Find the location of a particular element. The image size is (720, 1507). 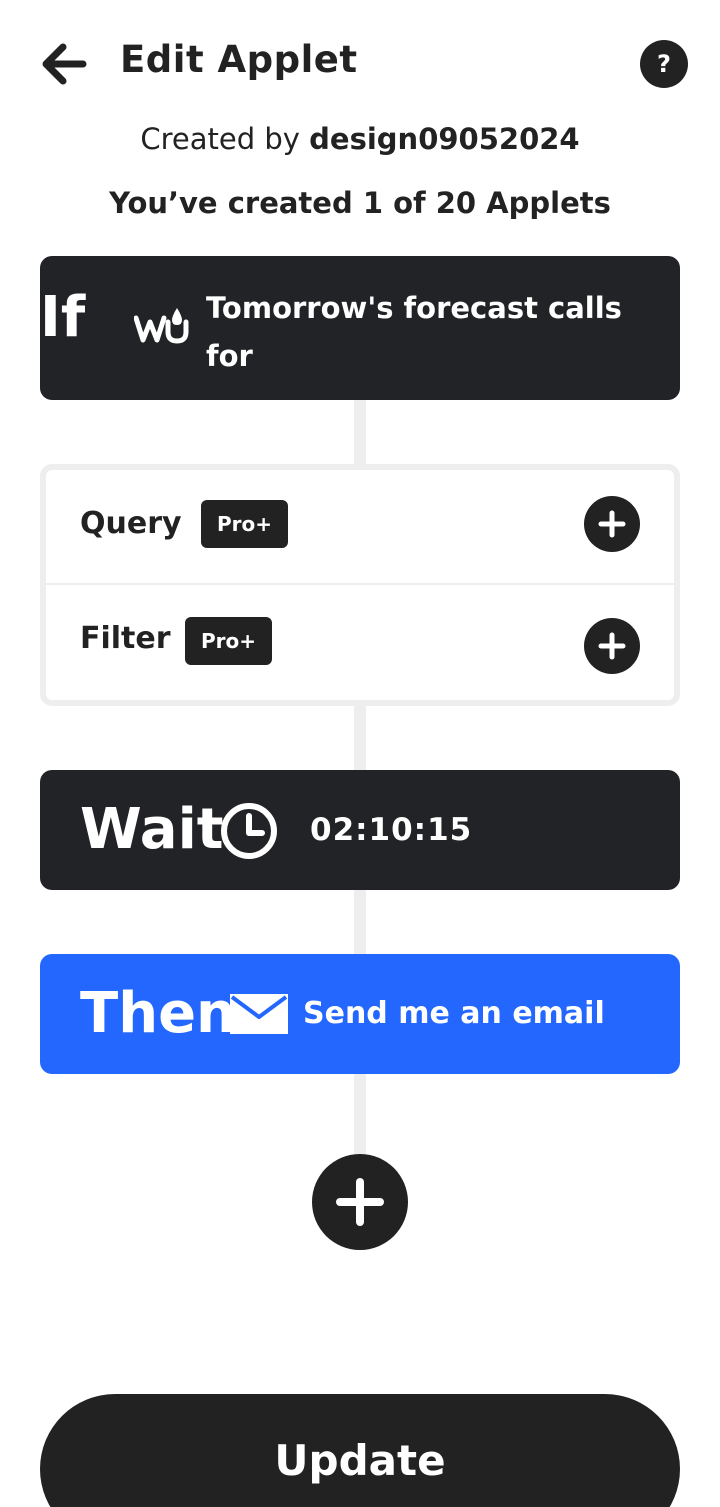

update-button: Update is located at coordinates (360, 1450).